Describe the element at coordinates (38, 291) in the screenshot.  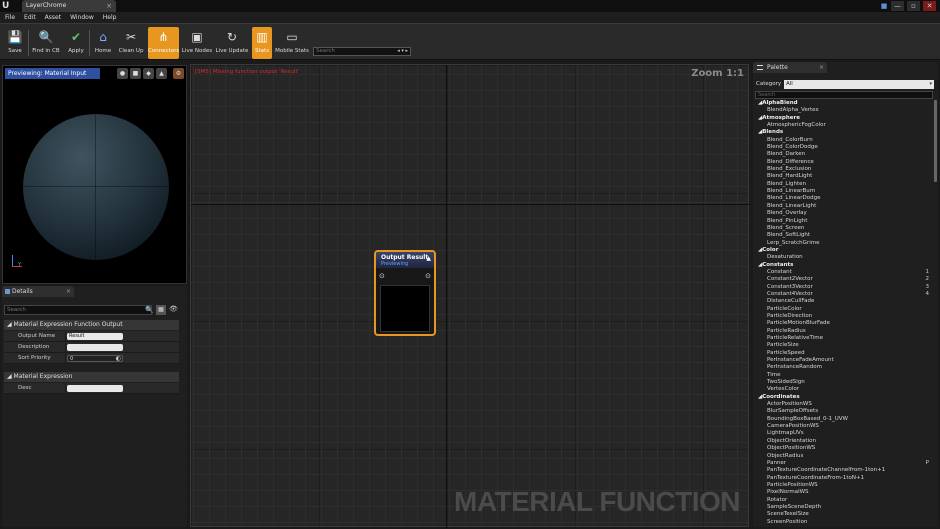
I see `details-tab: Details ×` at that location.